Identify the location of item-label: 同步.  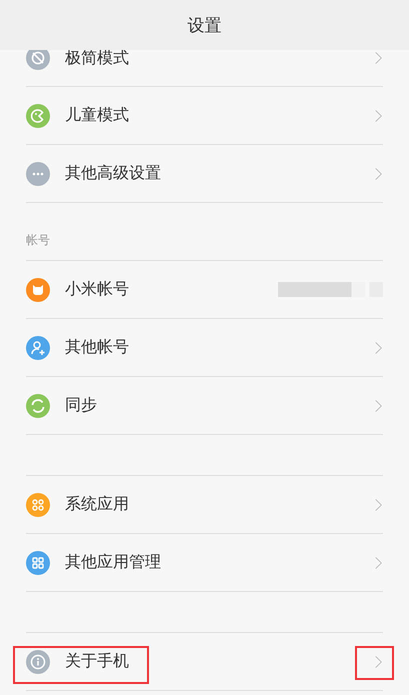
(81, 405).